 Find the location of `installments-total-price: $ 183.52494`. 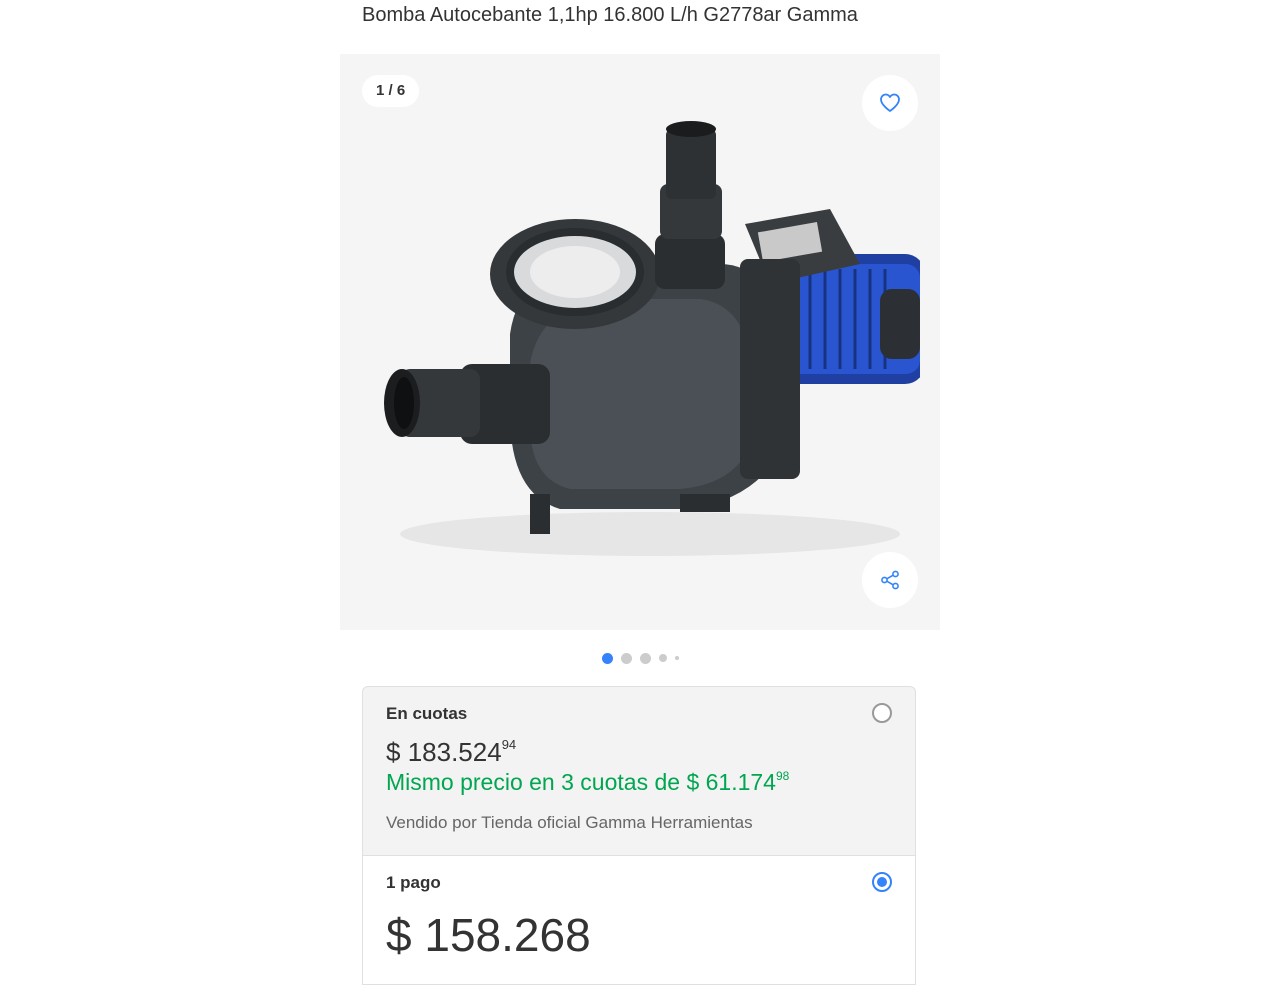

installments-total-price: $ 183.52494 is located at coordinates (451, 752).